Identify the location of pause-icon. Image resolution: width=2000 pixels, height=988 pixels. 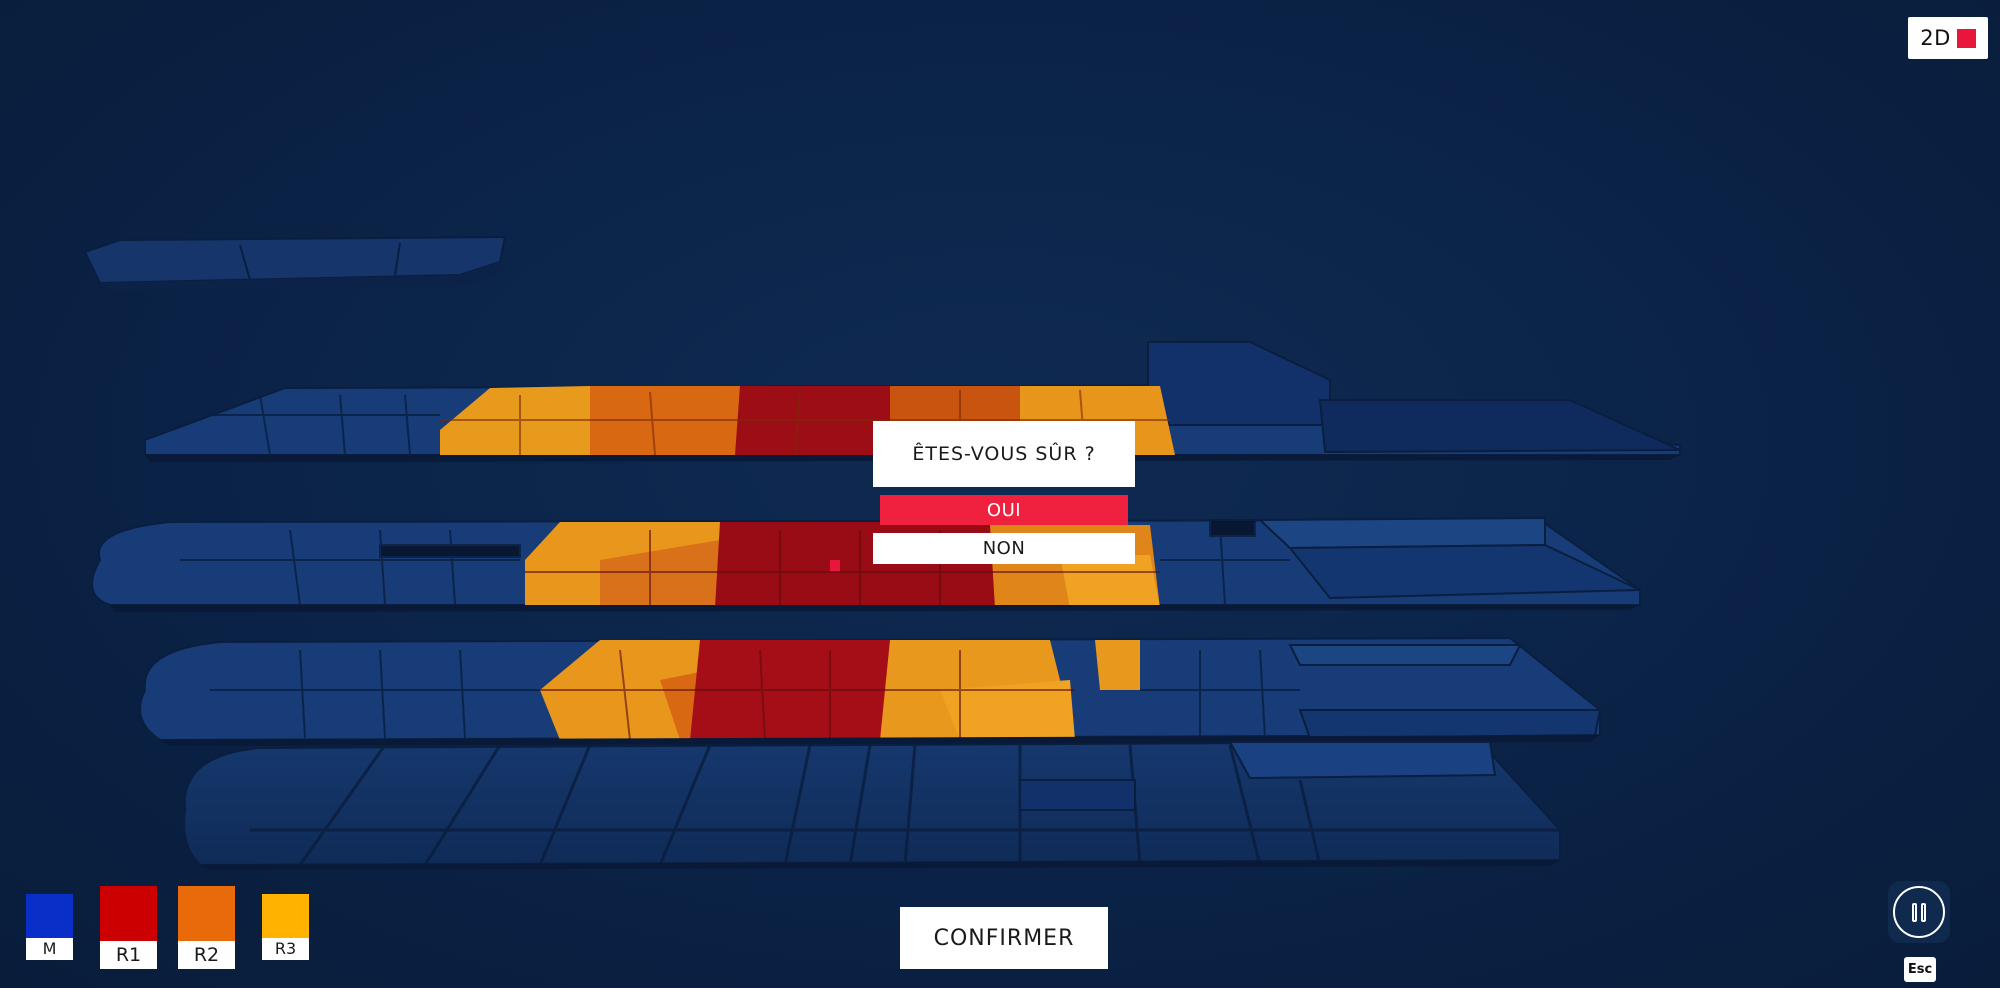
(1919, 912).